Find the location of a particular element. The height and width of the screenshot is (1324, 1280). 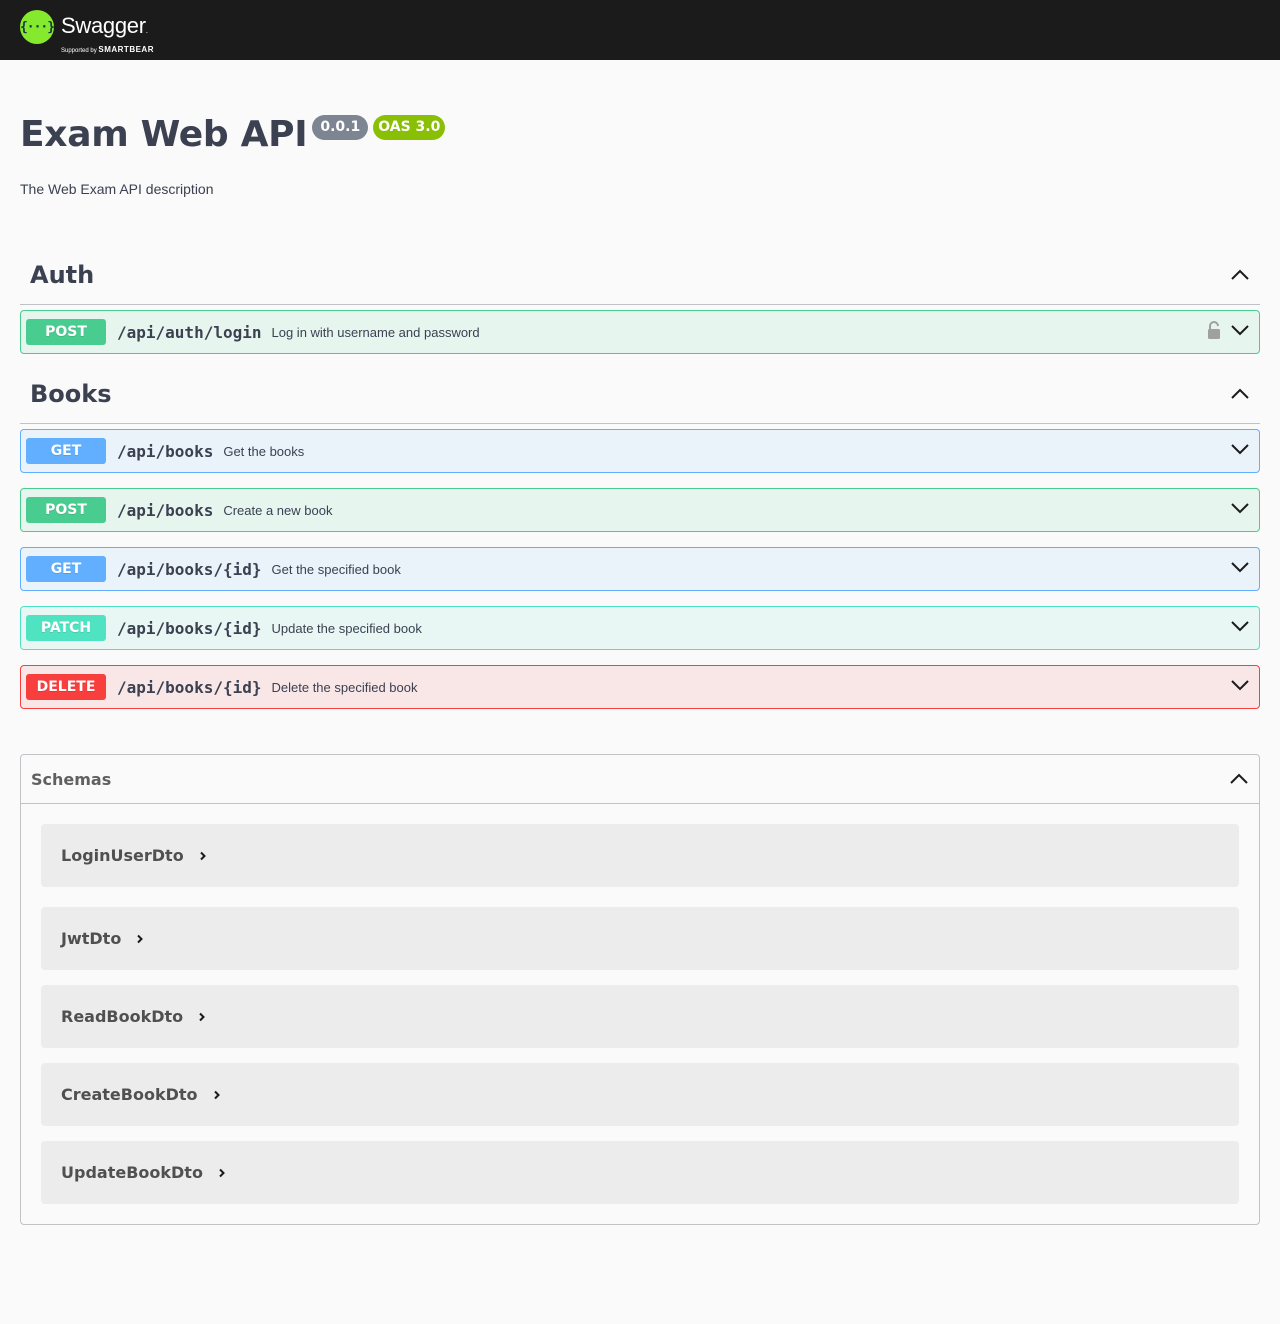

tag-auth-title: Auth is located at coordinates (62, 274).